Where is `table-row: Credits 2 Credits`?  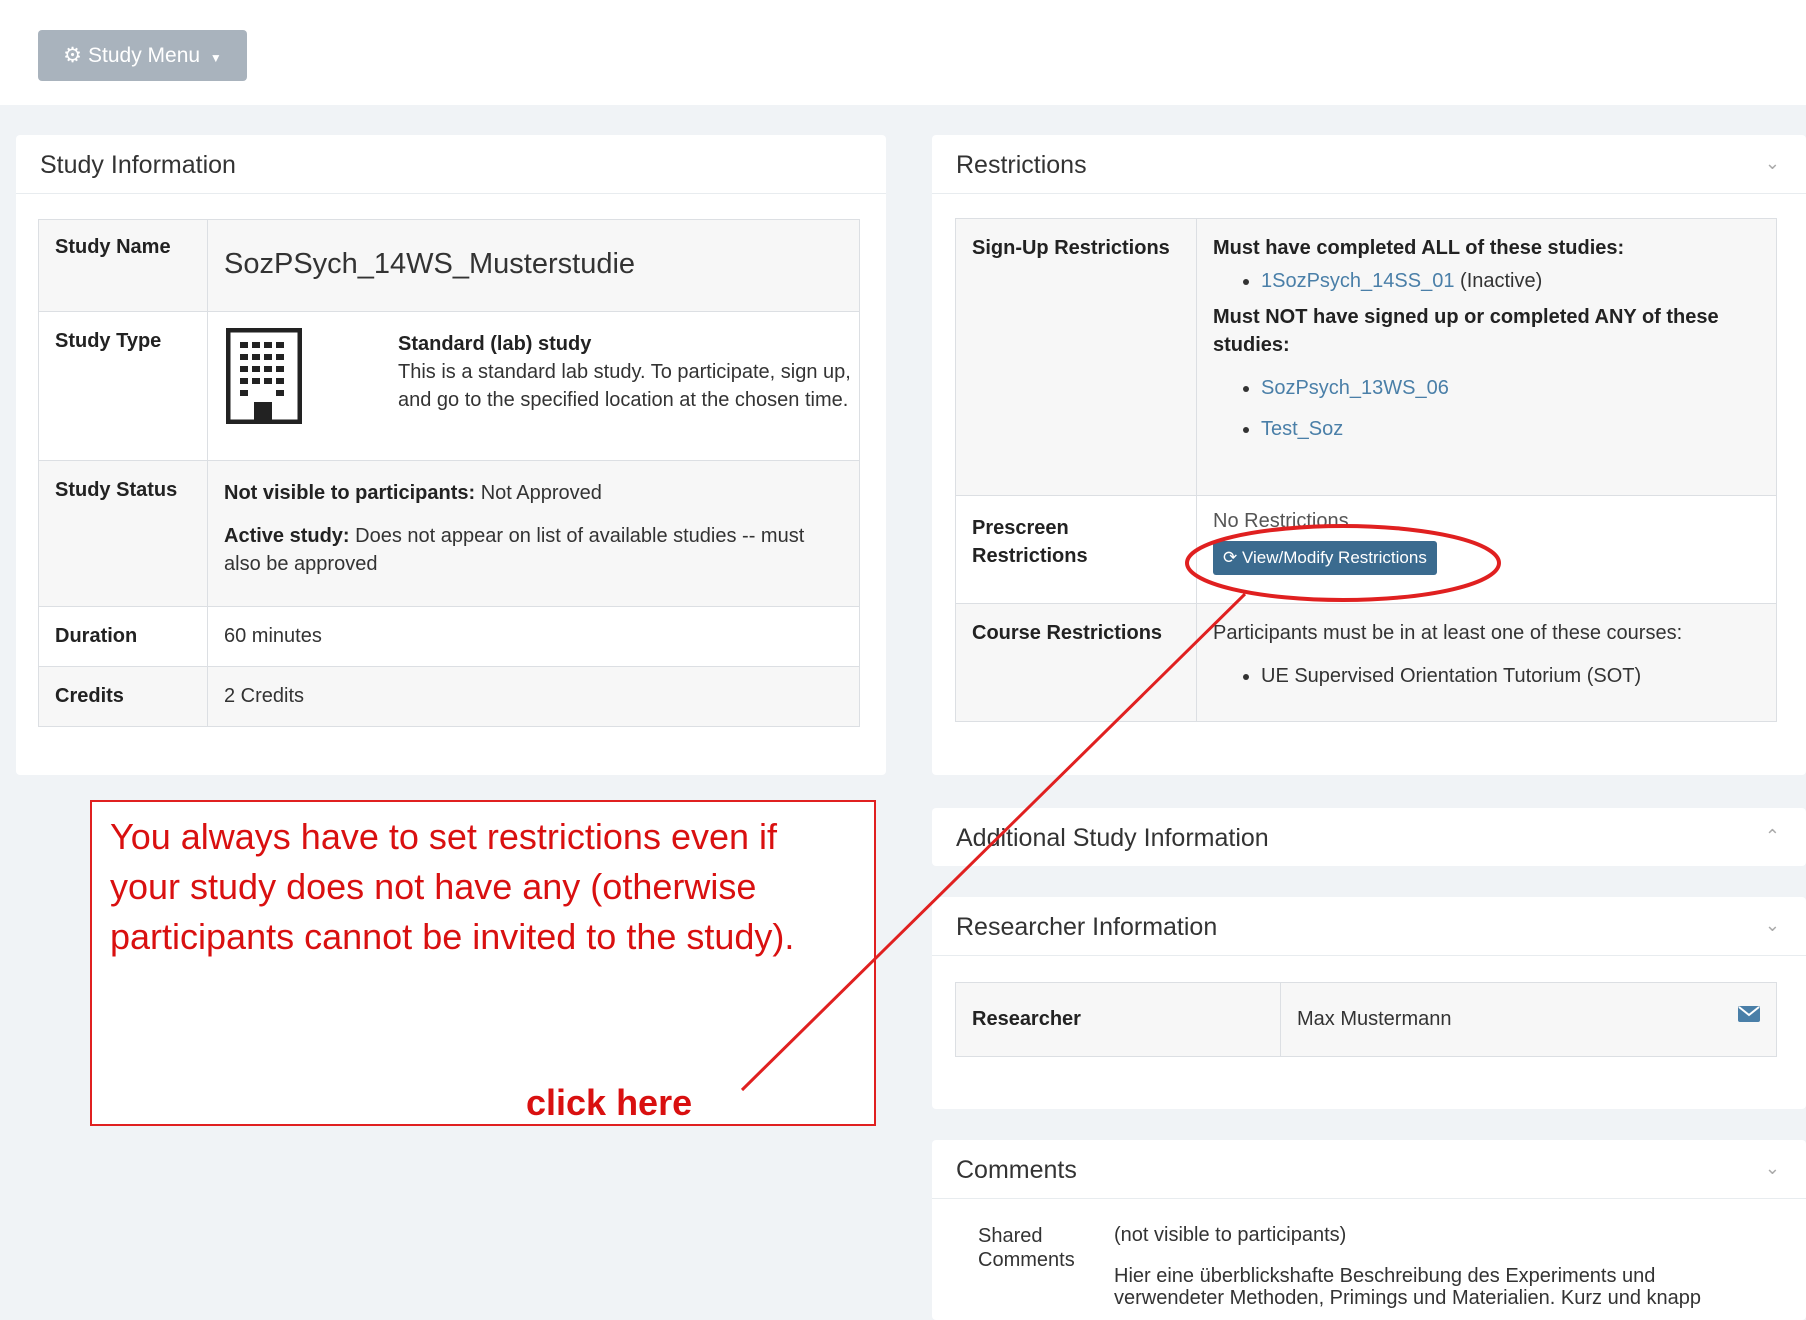 table-row: Credits 2 Credits is located at coordinates (449, 696).